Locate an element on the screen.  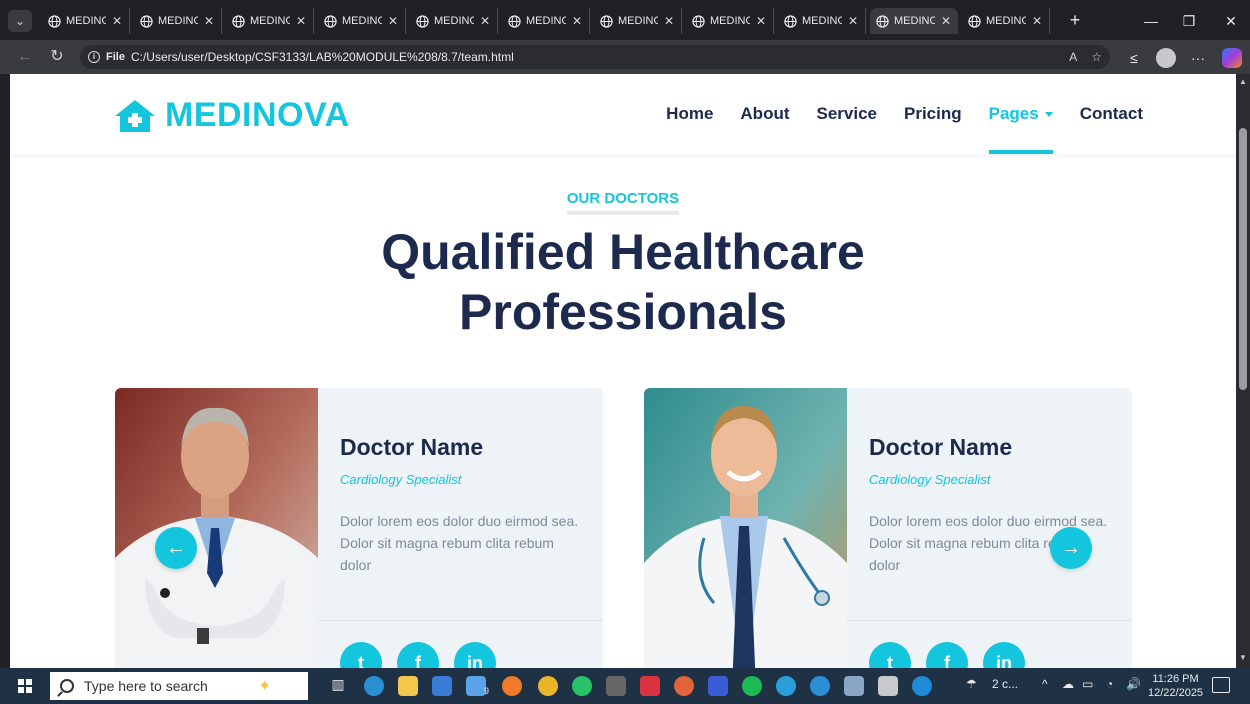
scroll-down-icon: ▼ is located at coordinates (1243, 658).